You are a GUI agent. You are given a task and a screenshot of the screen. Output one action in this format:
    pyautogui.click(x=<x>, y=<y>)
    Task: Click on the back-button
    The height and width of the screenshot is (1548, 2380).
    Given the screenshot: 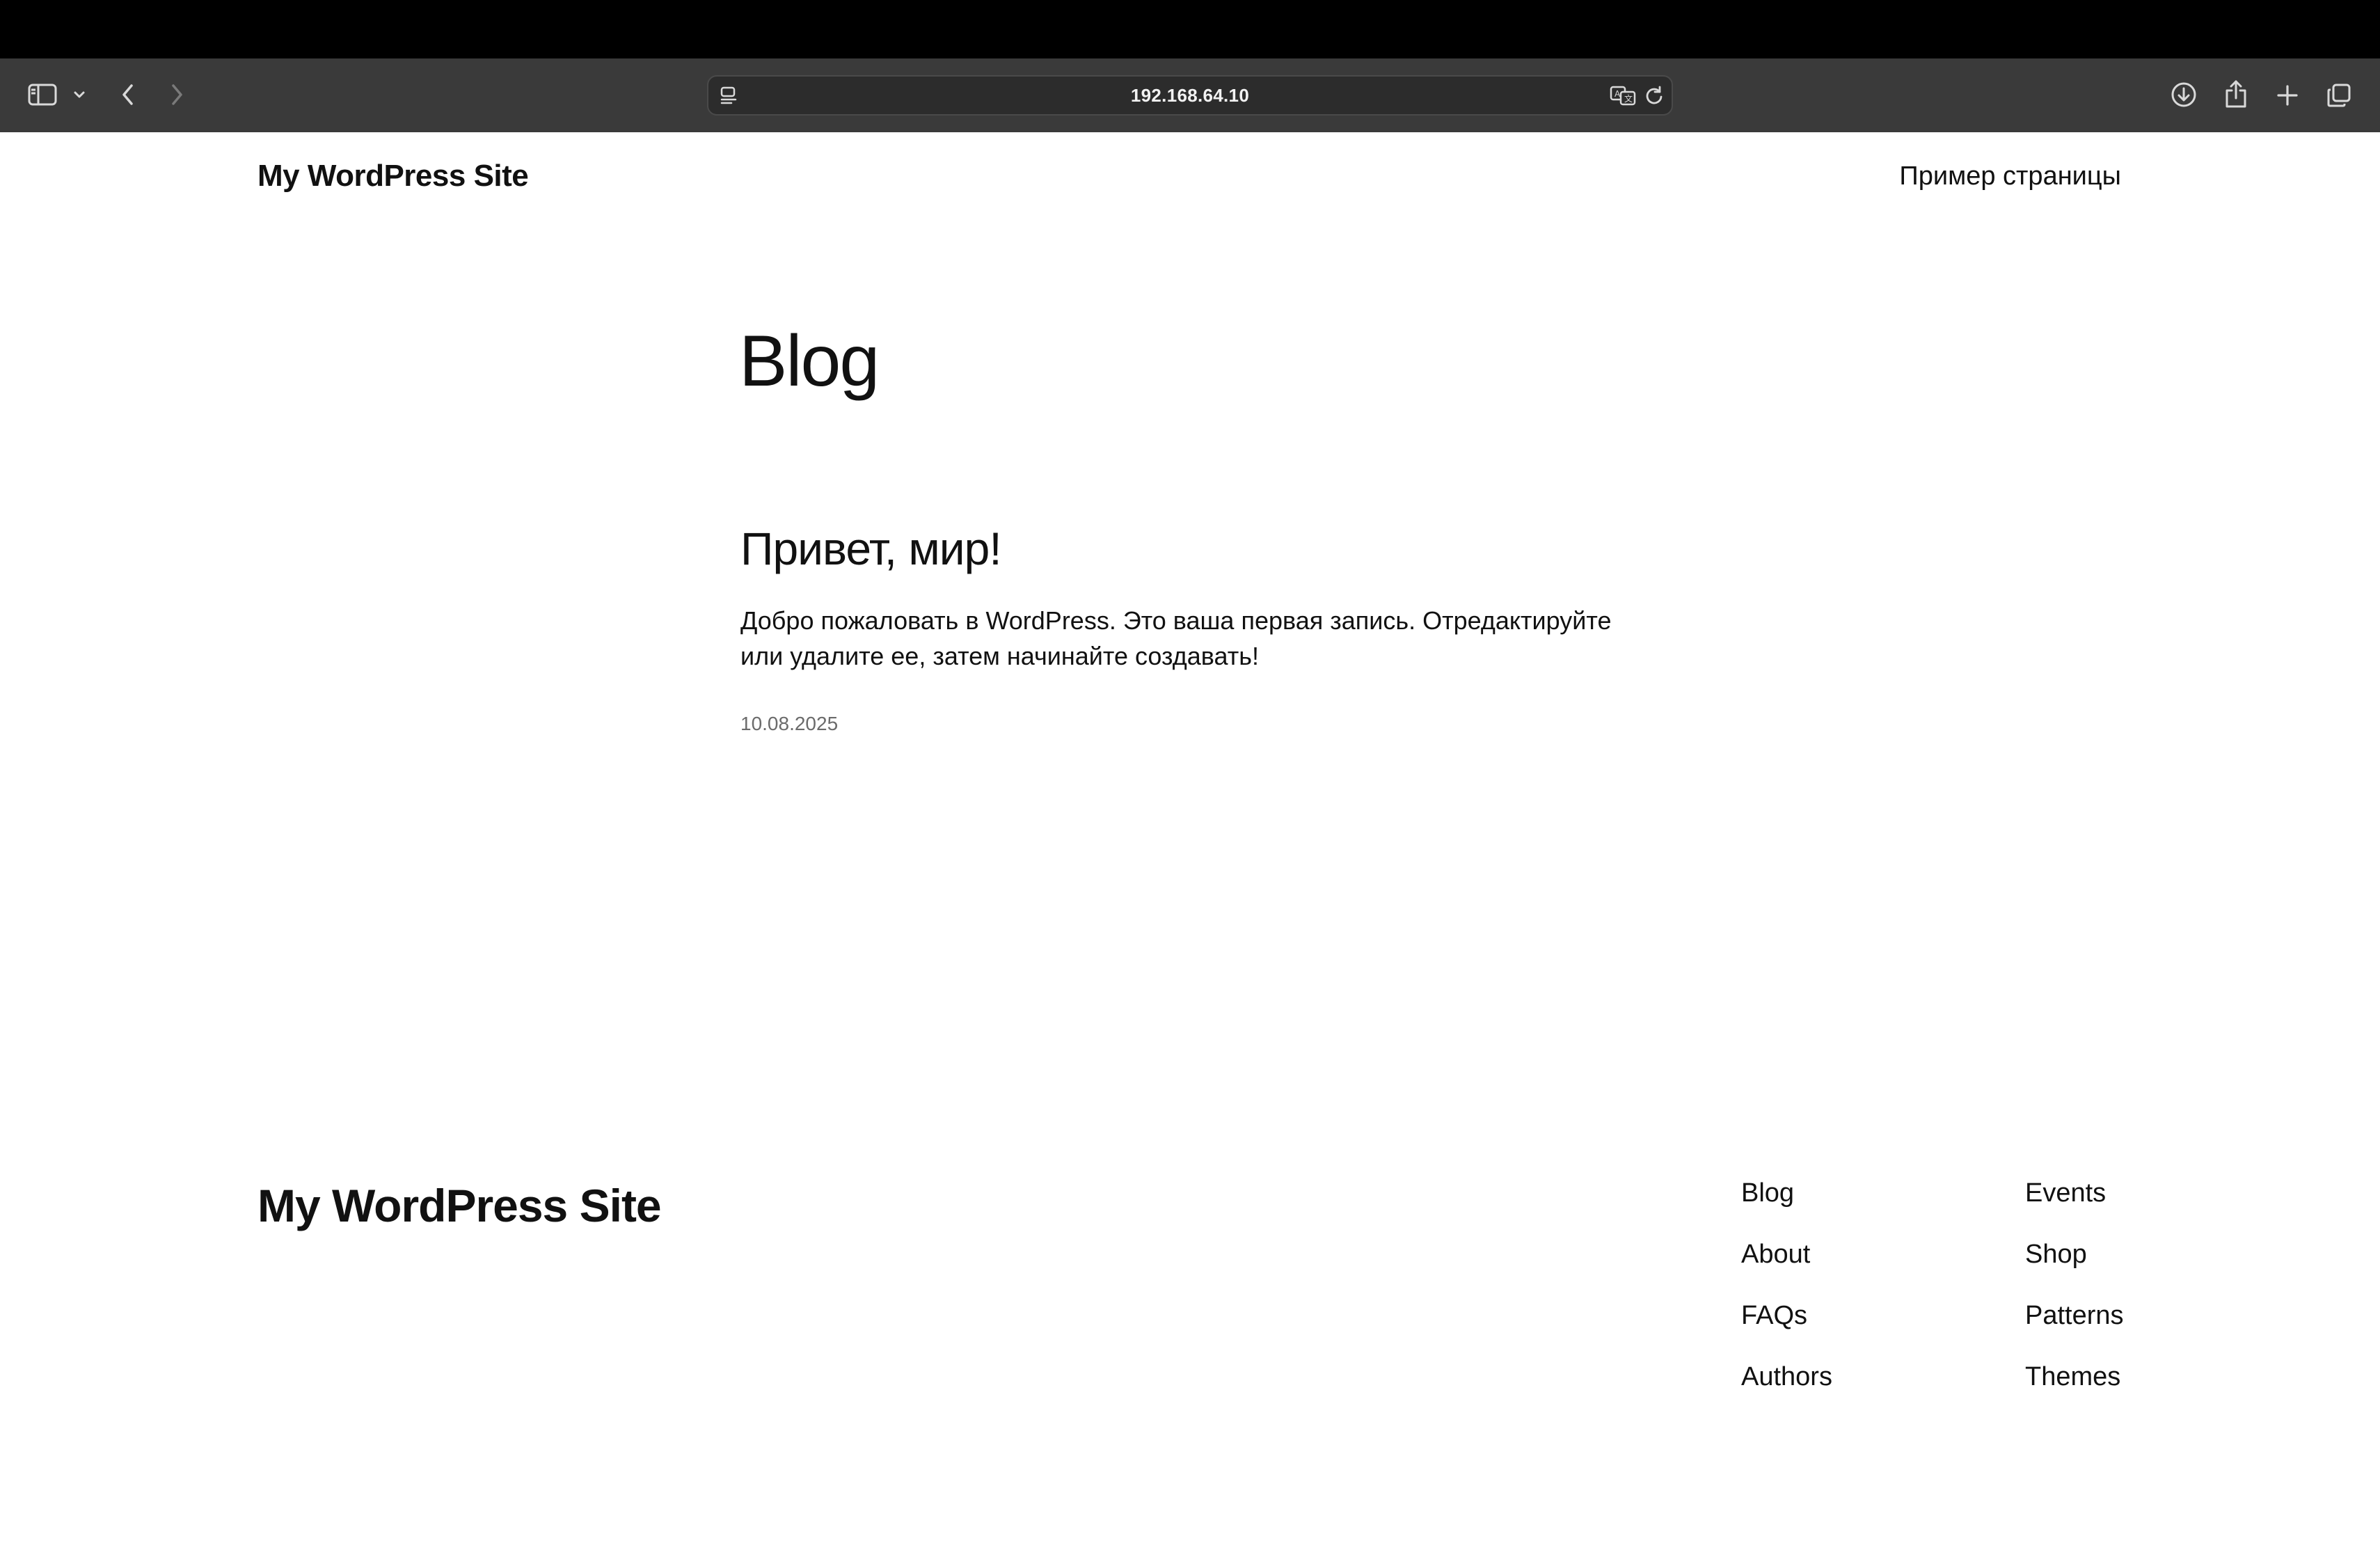 What is the action you would take?
    pyautogui.click(x=128, y=94)
    